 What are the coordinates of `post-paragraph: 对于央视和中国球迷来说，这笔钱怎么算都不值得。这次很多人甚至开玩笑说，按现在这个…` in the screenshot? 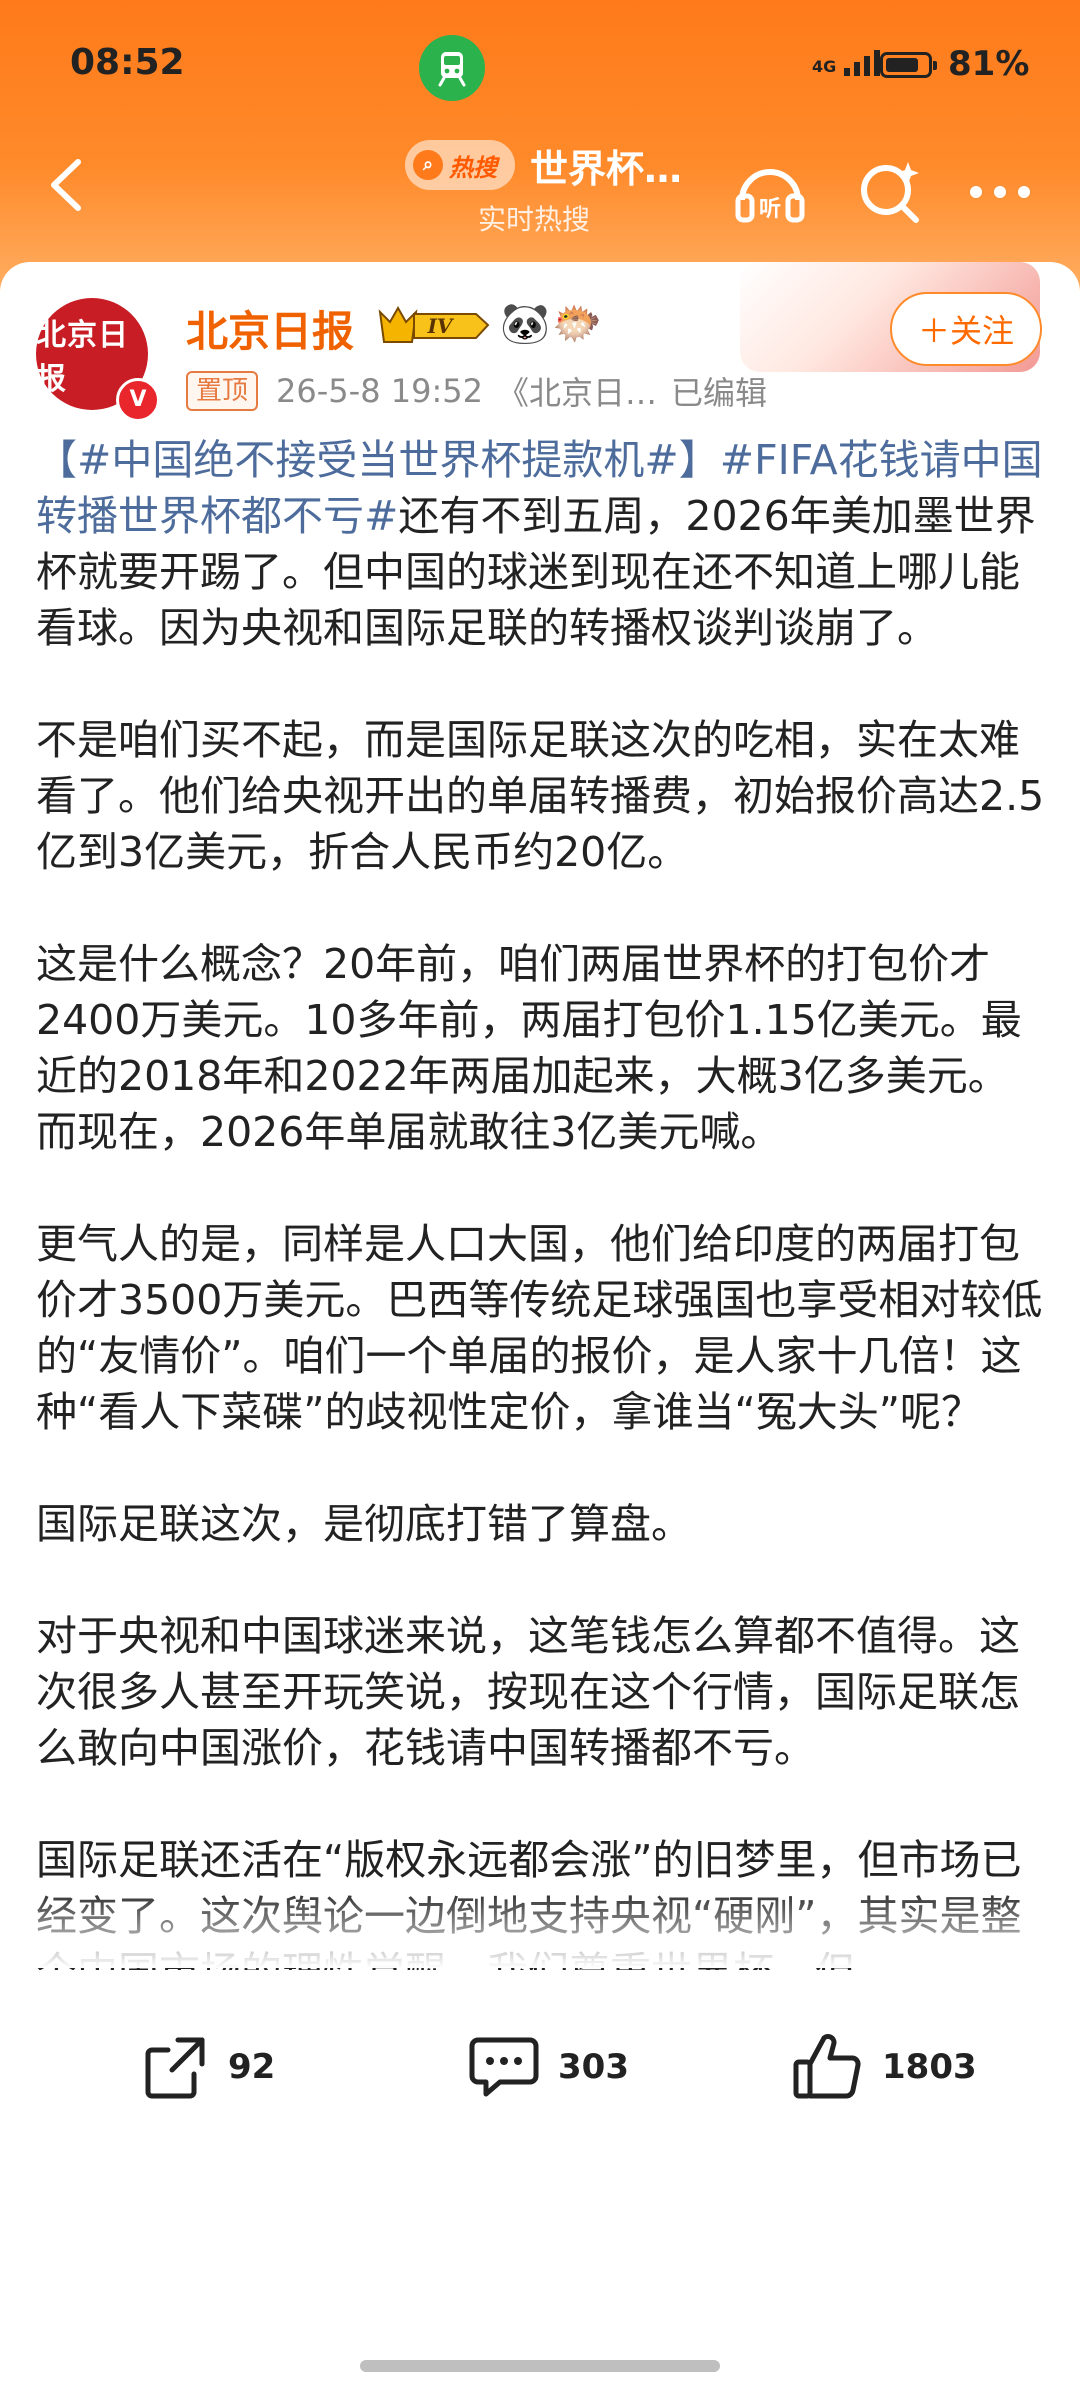 It's located at (541, 1692).